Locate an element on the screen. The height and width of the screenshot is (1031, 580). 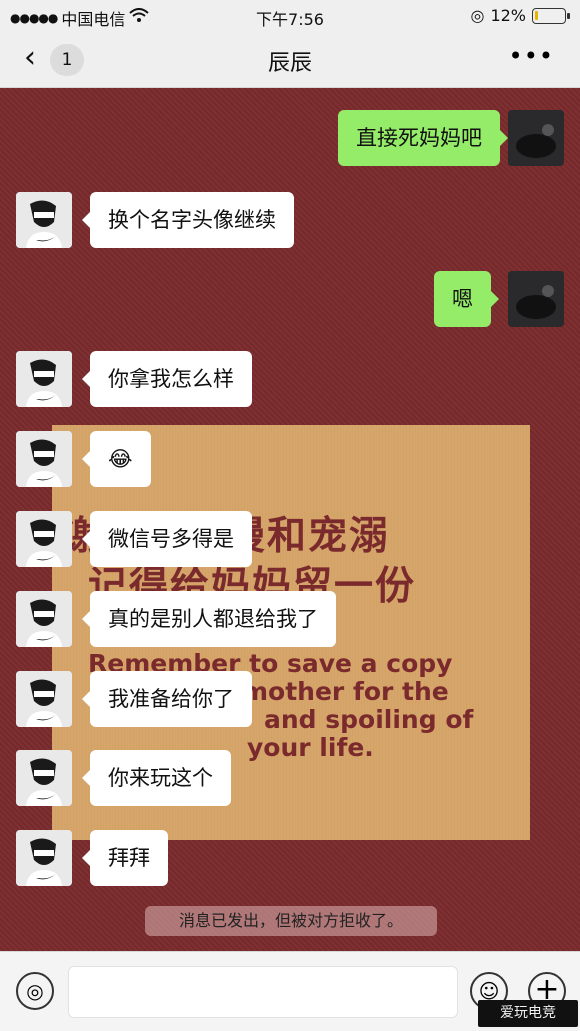
voice-icon: ◎ is located at coordinates (35, 991).